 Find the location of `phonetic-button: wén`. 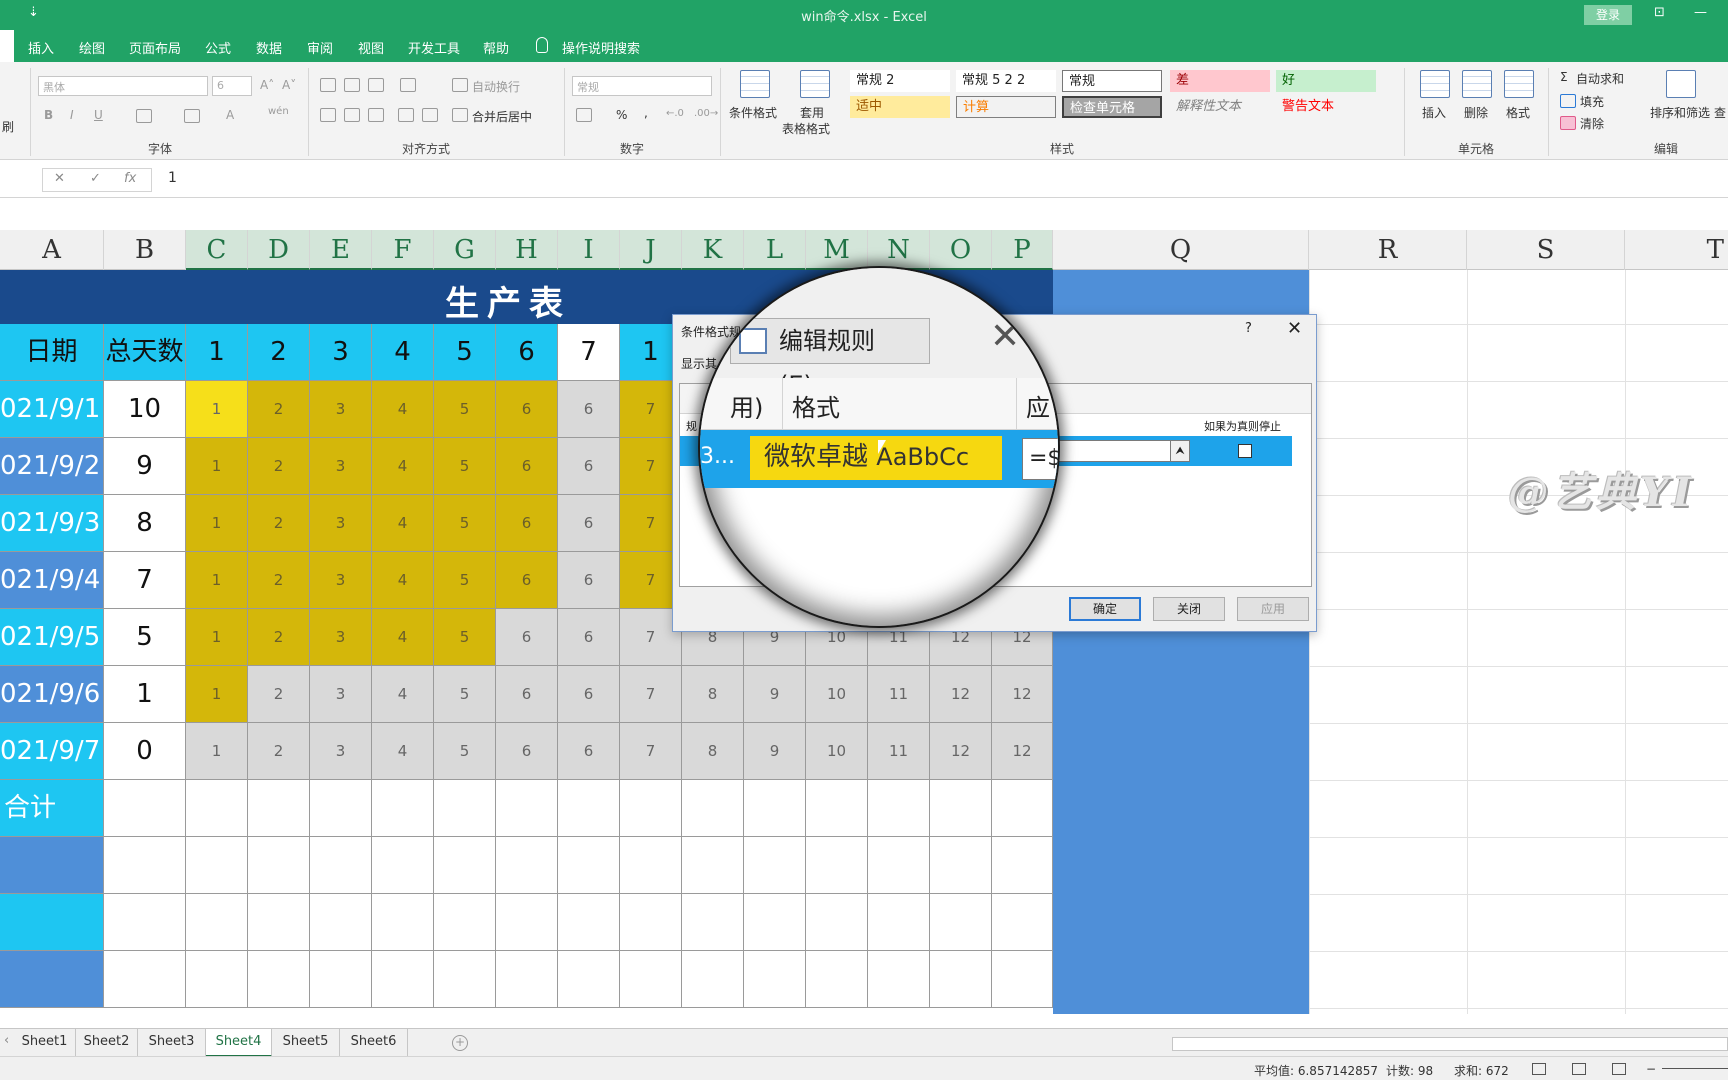

phonetic-button: wén is located at coordinates (278, 111).